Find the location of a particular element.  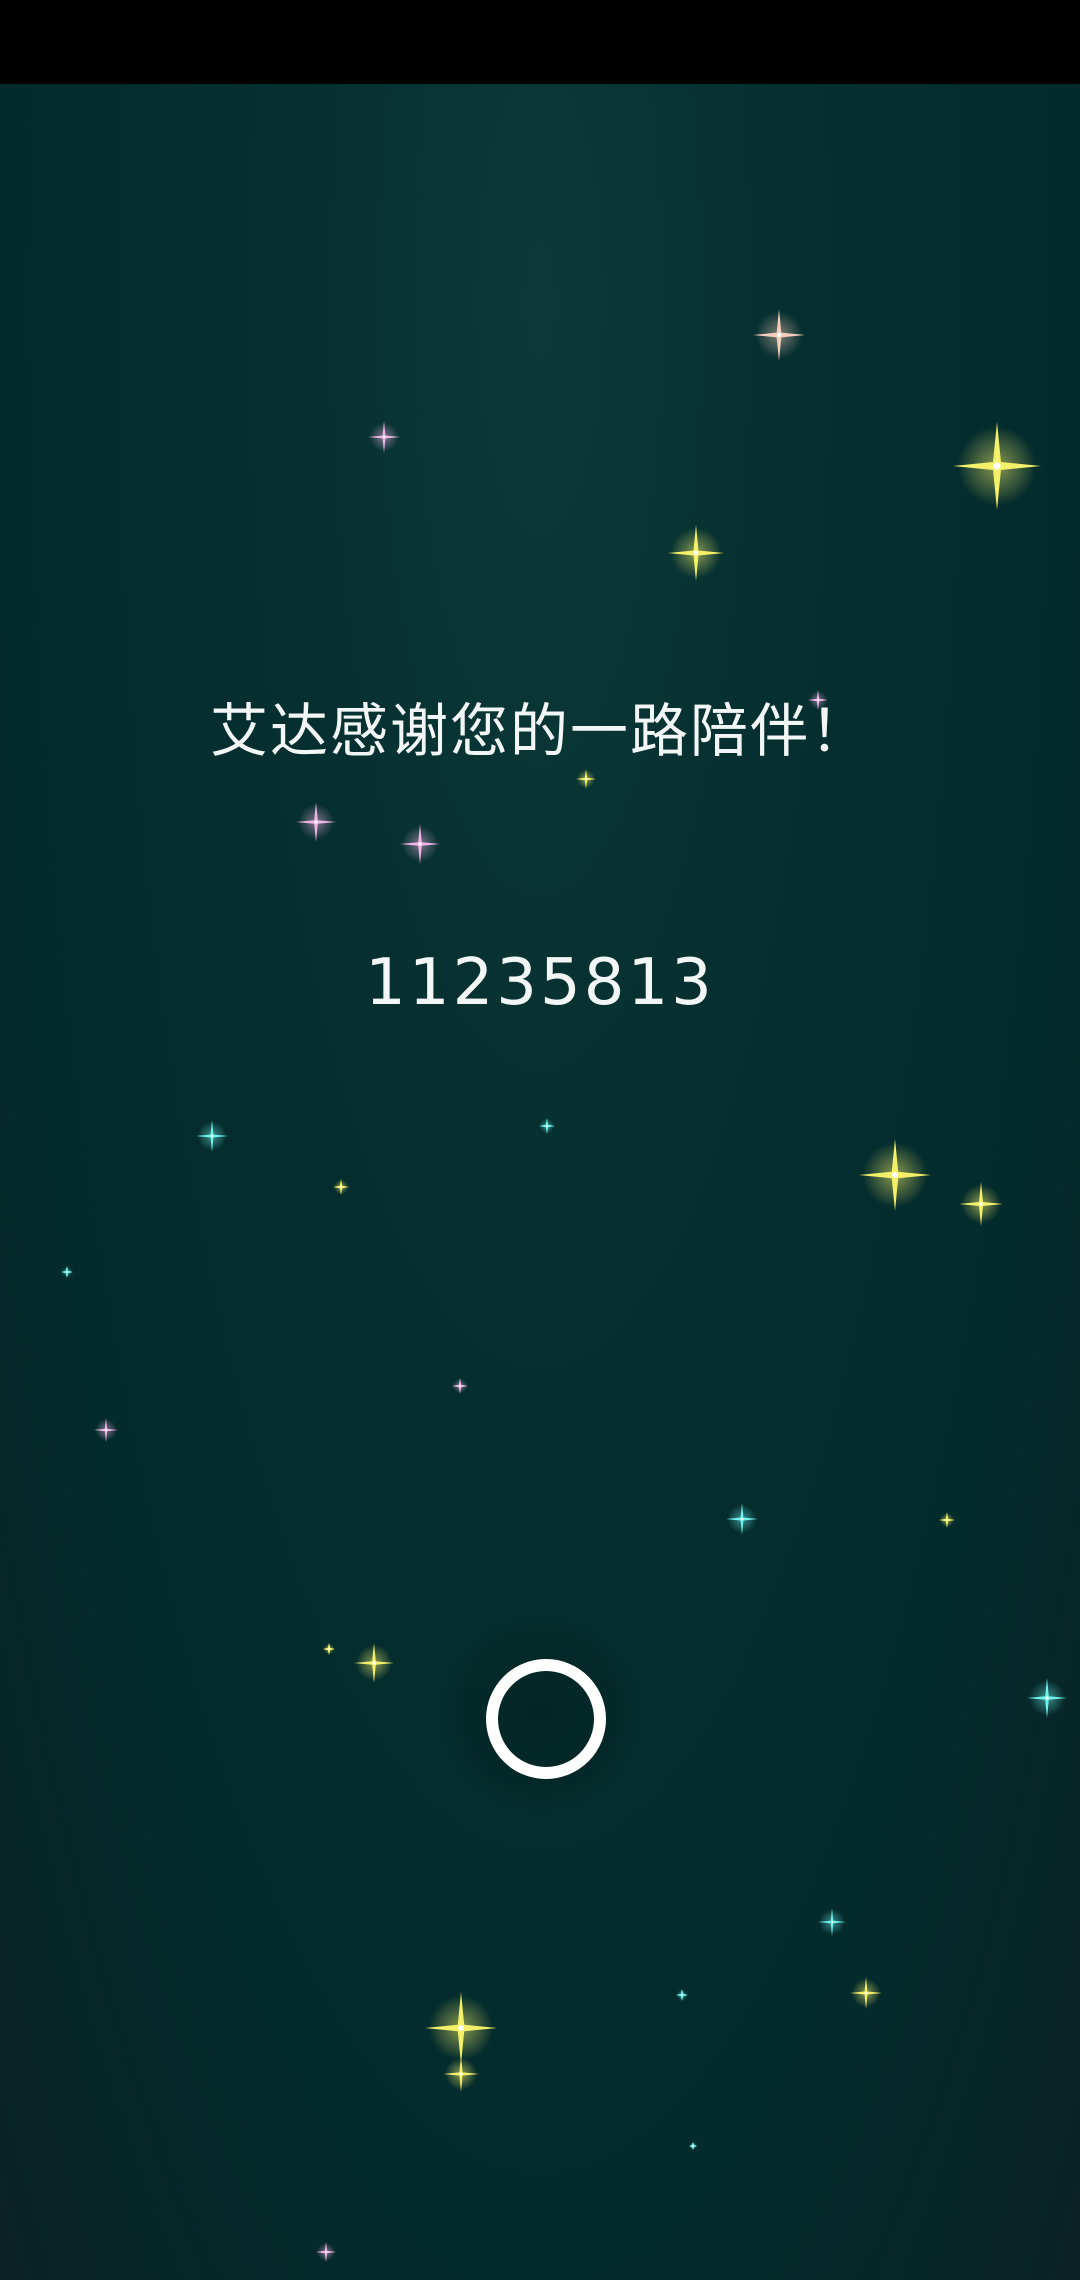

code-number: 11235813 is located at coordinates (540, 983).